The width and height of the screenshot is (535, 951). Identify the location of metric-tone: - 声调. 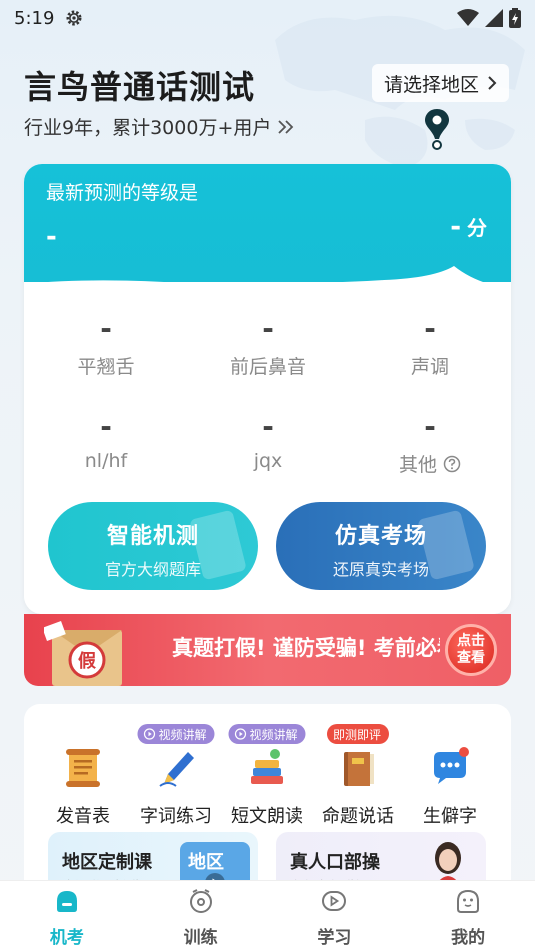
(430, 345).